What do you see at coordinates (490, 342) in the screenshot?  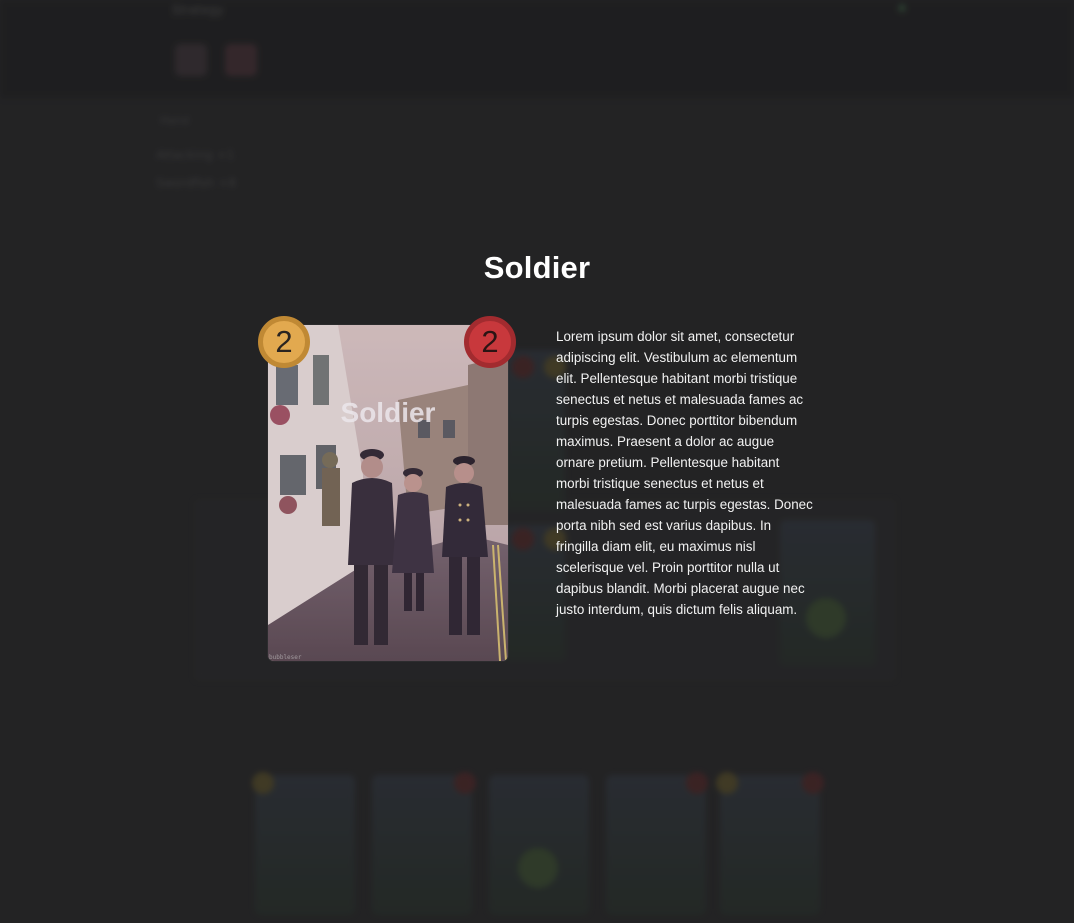 I see `power-badge: 2` at bounding box center [490, 342].